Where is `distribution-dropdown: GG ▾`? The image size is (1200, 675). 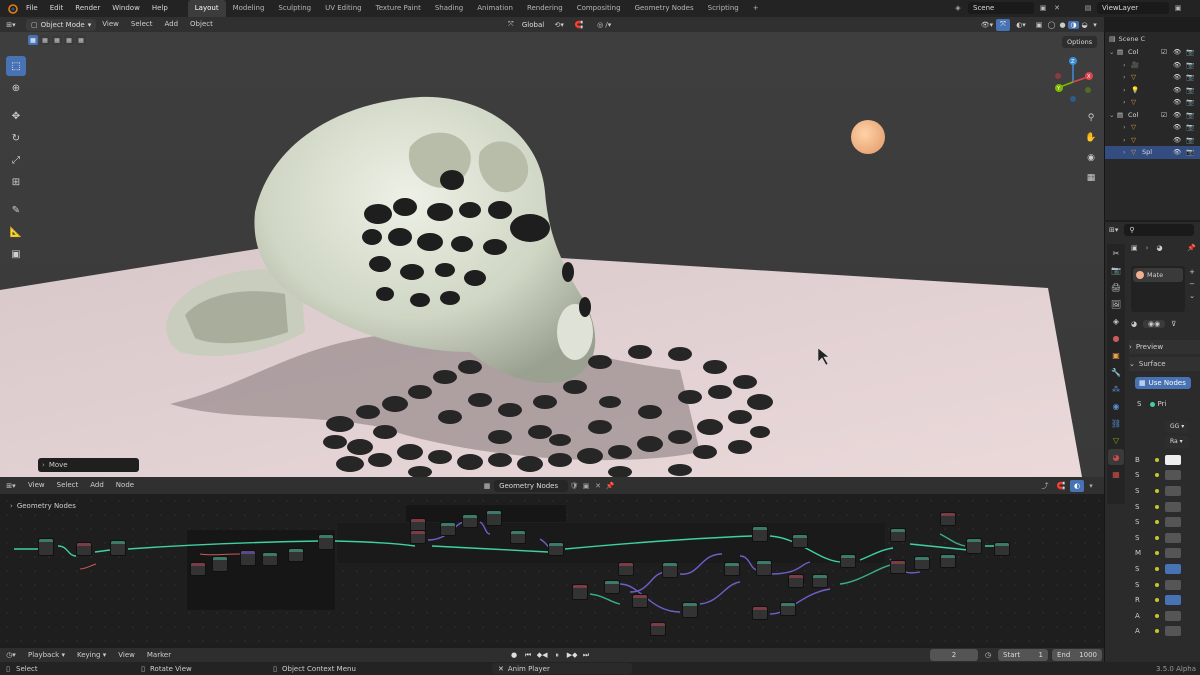 distribution-dropdown: GG ▾ is located at coordinates (1177, 427).